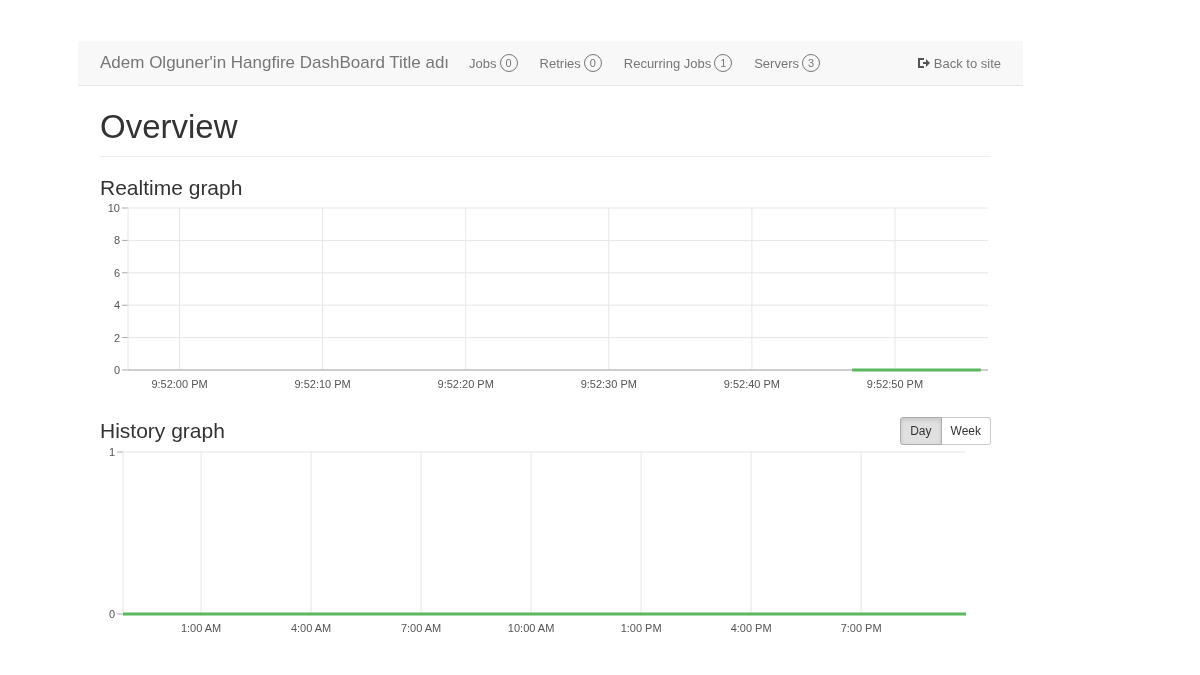 This screenshot has height=675, width=1200. What do you see at coordinates (545, 132) in the screenshot?
I see `page-title: Overview` at bounding box center [545, 132].